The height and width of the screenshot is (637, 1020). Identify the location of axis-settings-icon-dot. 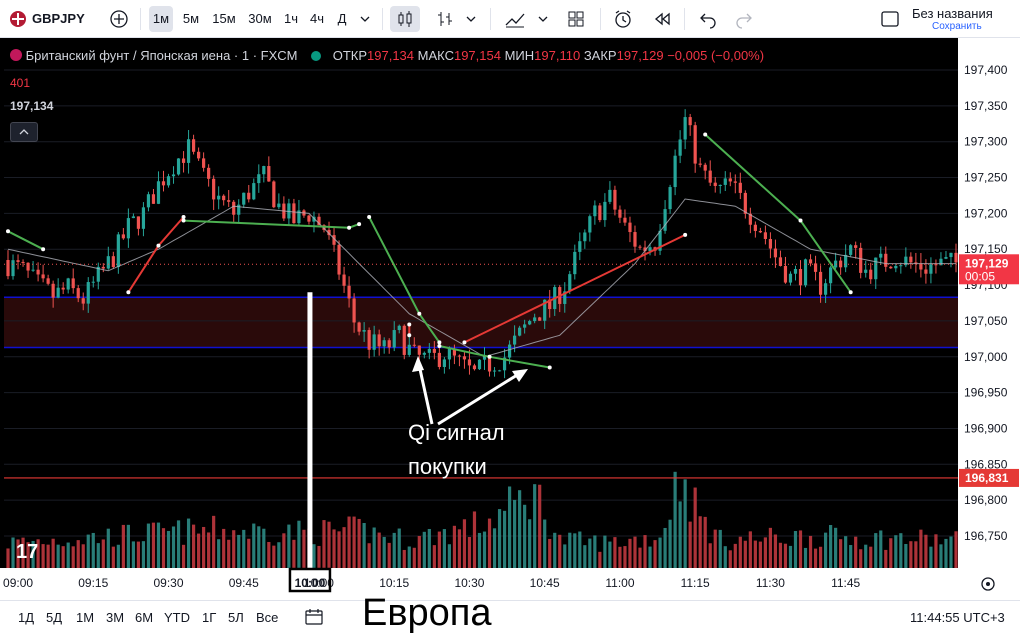
(988, 584).